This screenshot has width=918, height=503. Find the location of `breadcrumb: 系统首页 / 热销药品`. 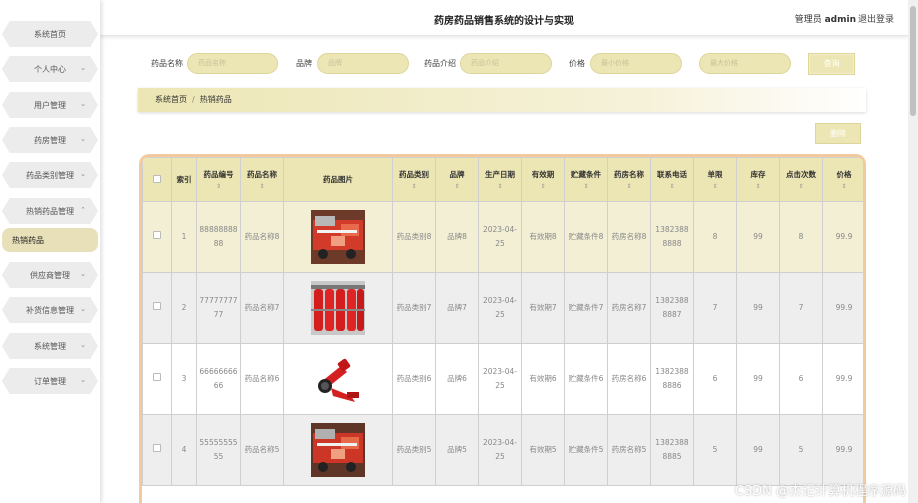

breadcrumb: 系统首页 / 热销药品 is located at coordinates (502, 100).